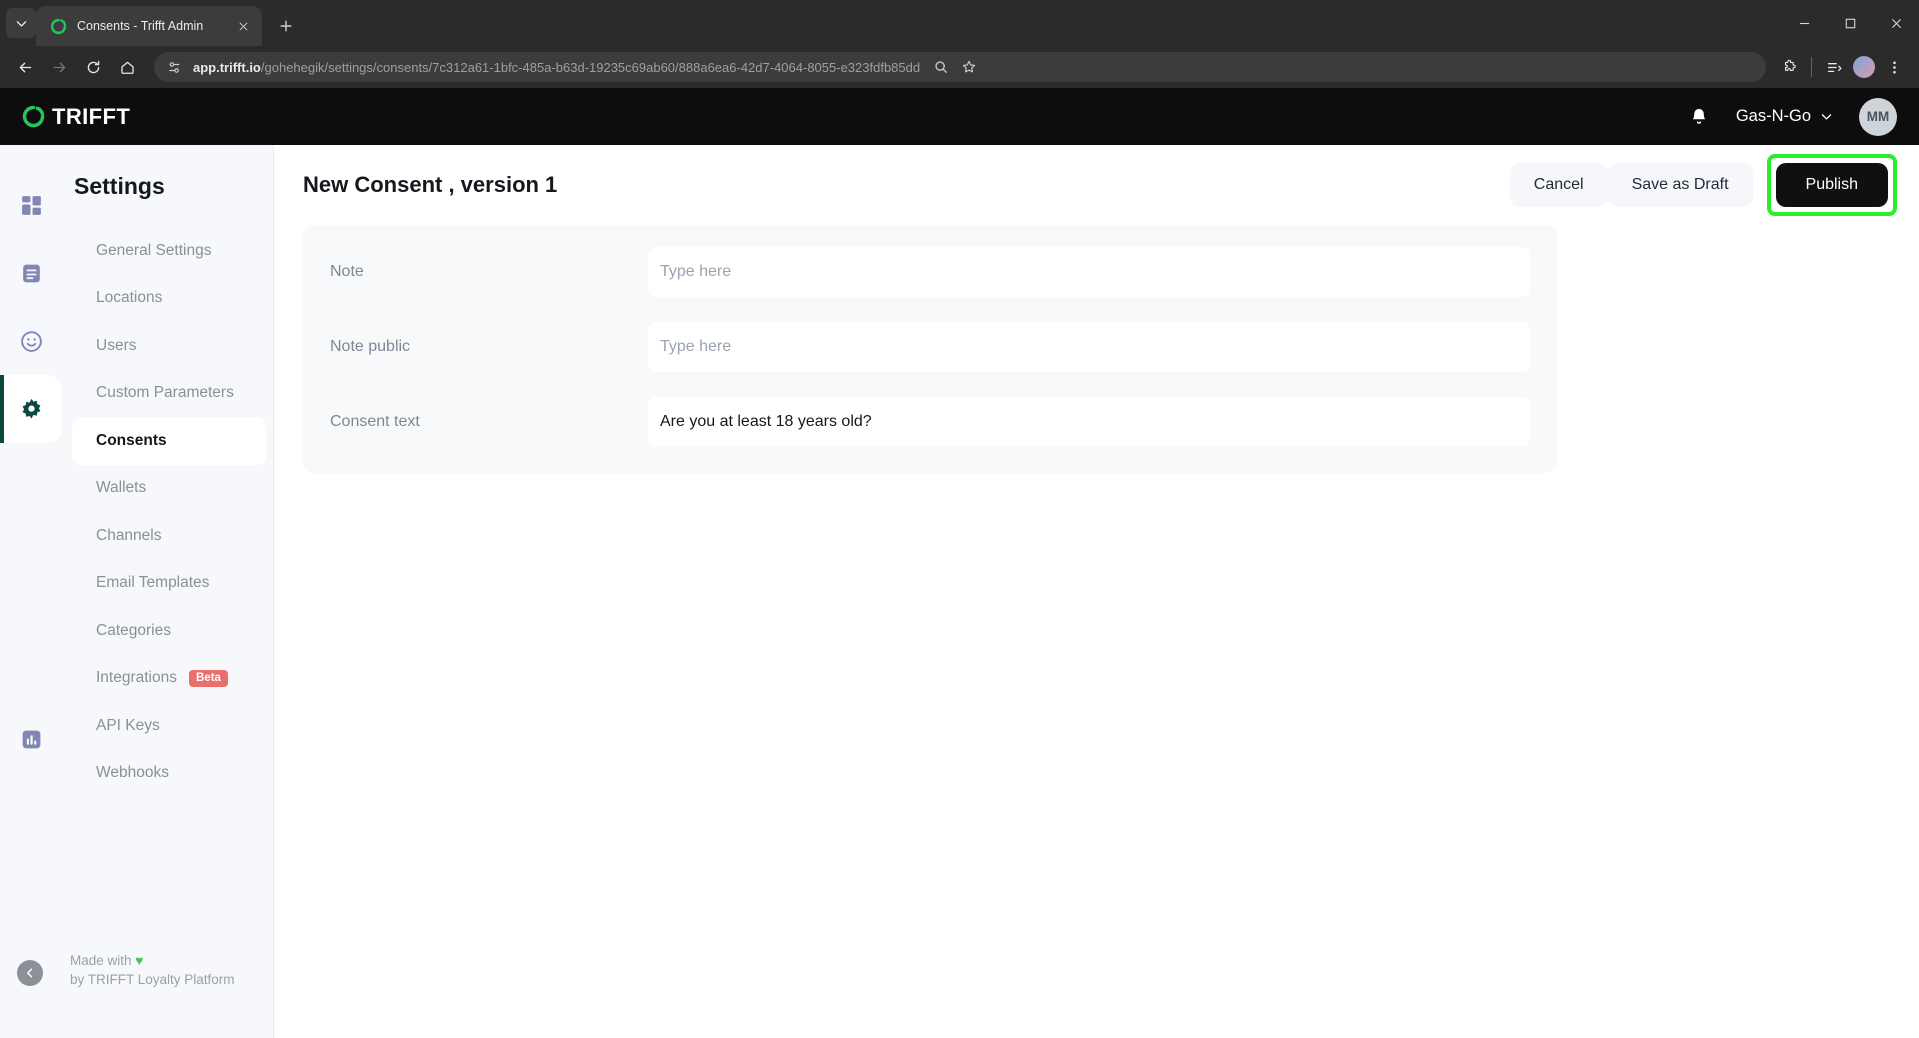 Image resolution: width=1919 pixels, height=1038 pixels. What do you see at coordinates (969, 67) in the screenshot?
I see `bookmark-star-button` at bounding box center [969, 67].